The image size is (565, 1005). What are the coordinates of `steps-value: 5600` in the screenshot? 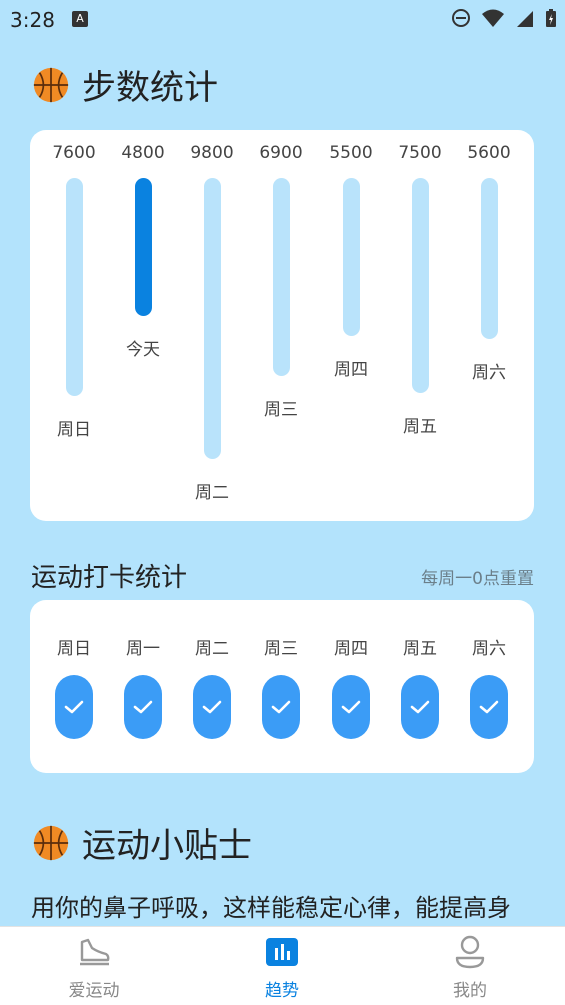 It's located at (489, 153).